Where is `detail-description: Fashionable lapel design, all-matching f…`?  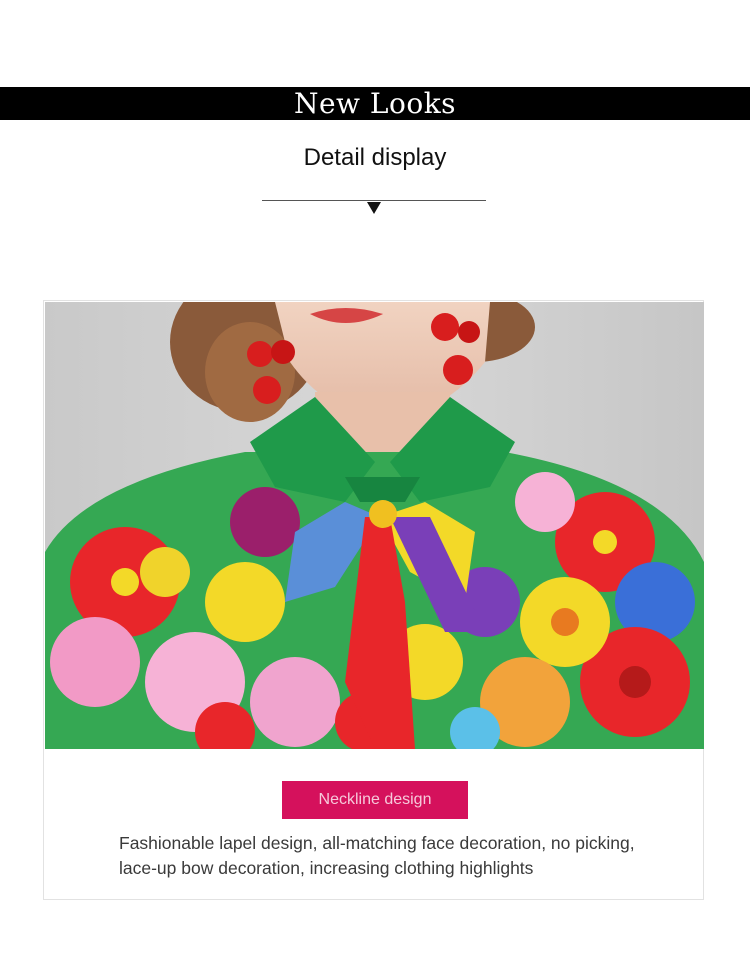
detail-description: Fashionable lapel design, all-matching f… is located at coordinates (377, 855).